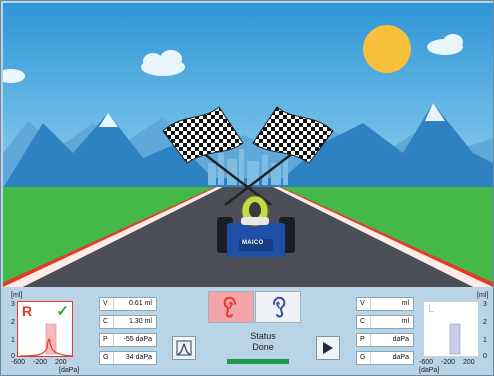  Describe the element at coordinates (17, 295) in the screenshot. I see `right-tymp-y-unit: [ml]` at that location.